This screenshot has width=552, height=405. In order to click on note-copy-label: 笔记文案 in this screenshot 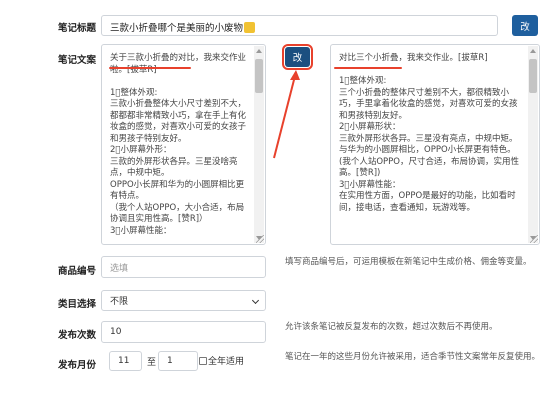, I will do `click(77, 60)`.